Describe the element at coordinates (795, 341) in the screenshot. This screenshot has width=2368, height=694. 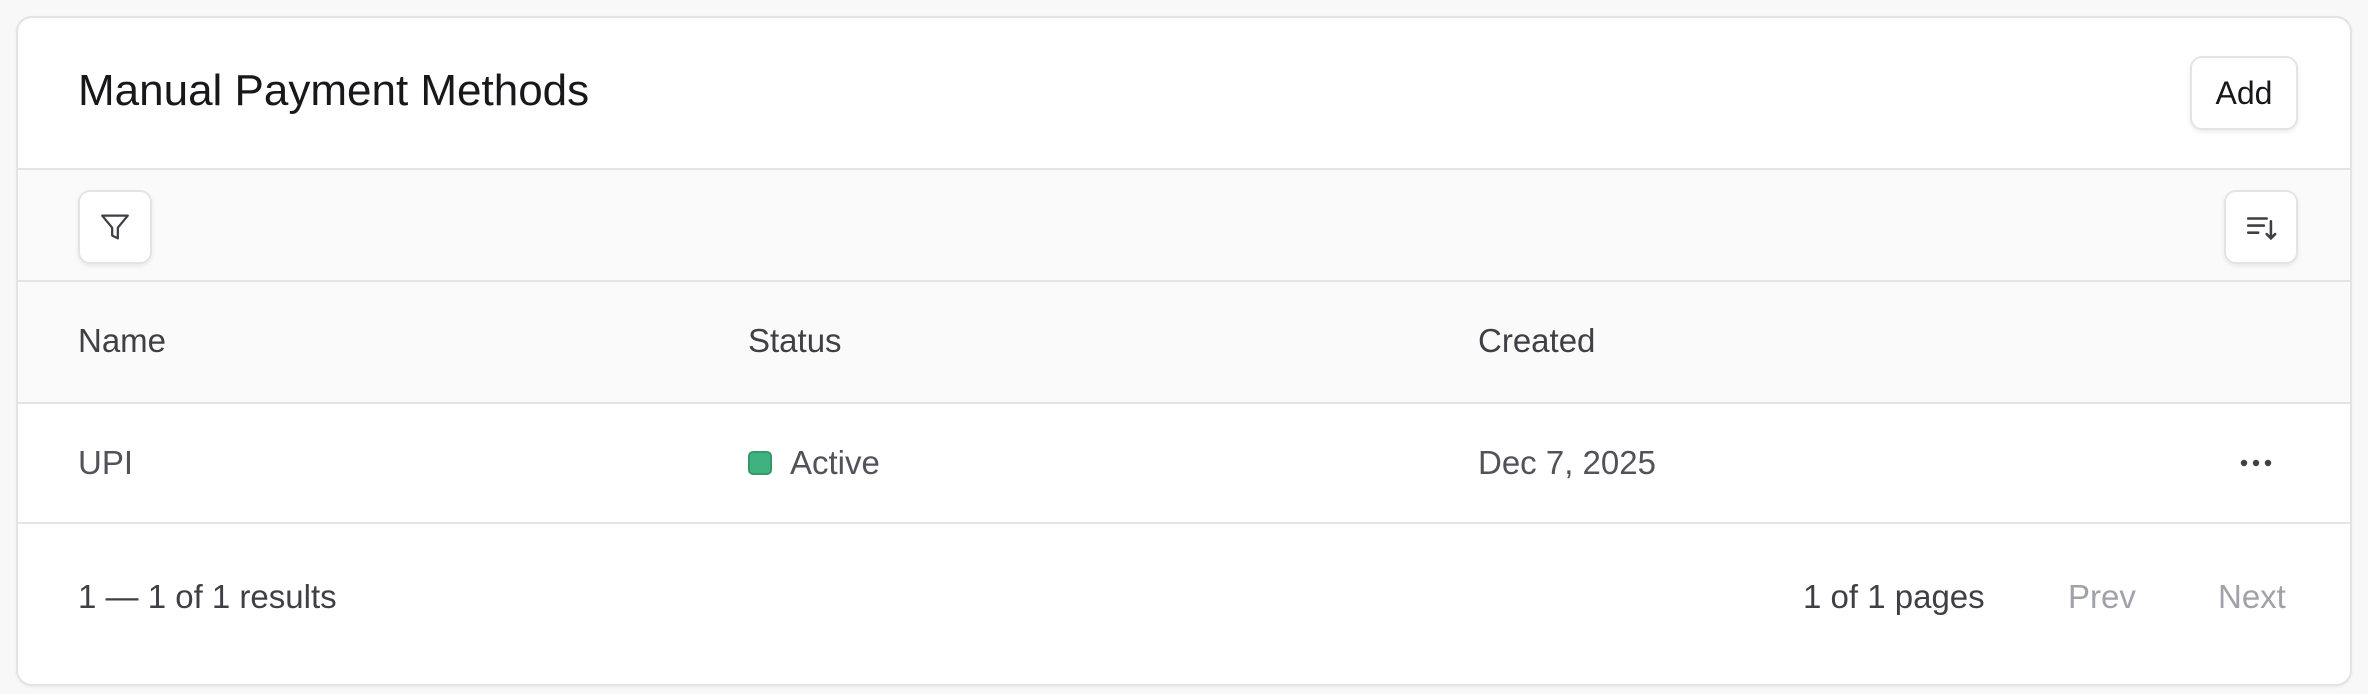
I see `column-header-status: Status` at that location.